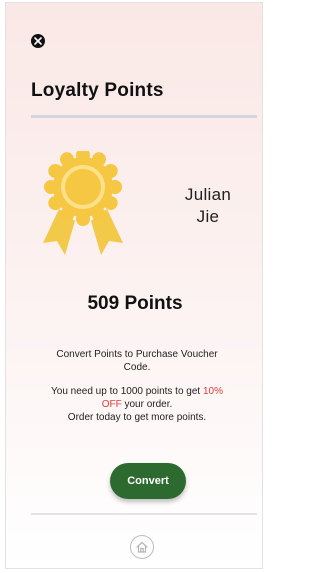 This screenshot has width=320, height=573. What do you see at coordinates (127, 391) in the screenshot?
I see `info-discount-prefix: You need up to 1000 points to get` at bounding box center [127, 391].